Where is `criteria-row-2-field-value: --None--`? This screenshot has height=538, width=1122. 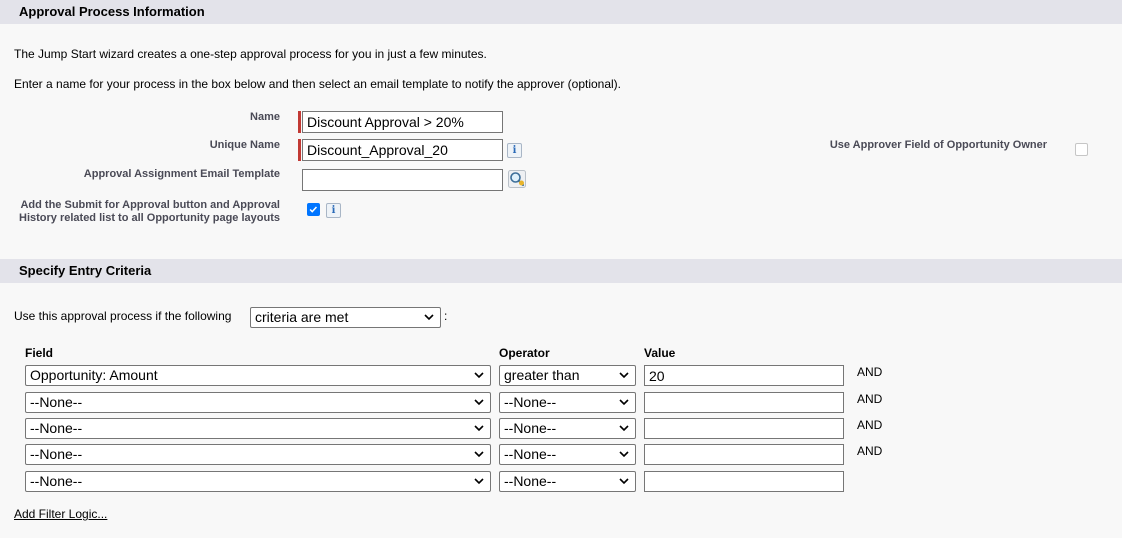
criteria-row-2-field-value: --None-- is located at coordinates (56, 402).